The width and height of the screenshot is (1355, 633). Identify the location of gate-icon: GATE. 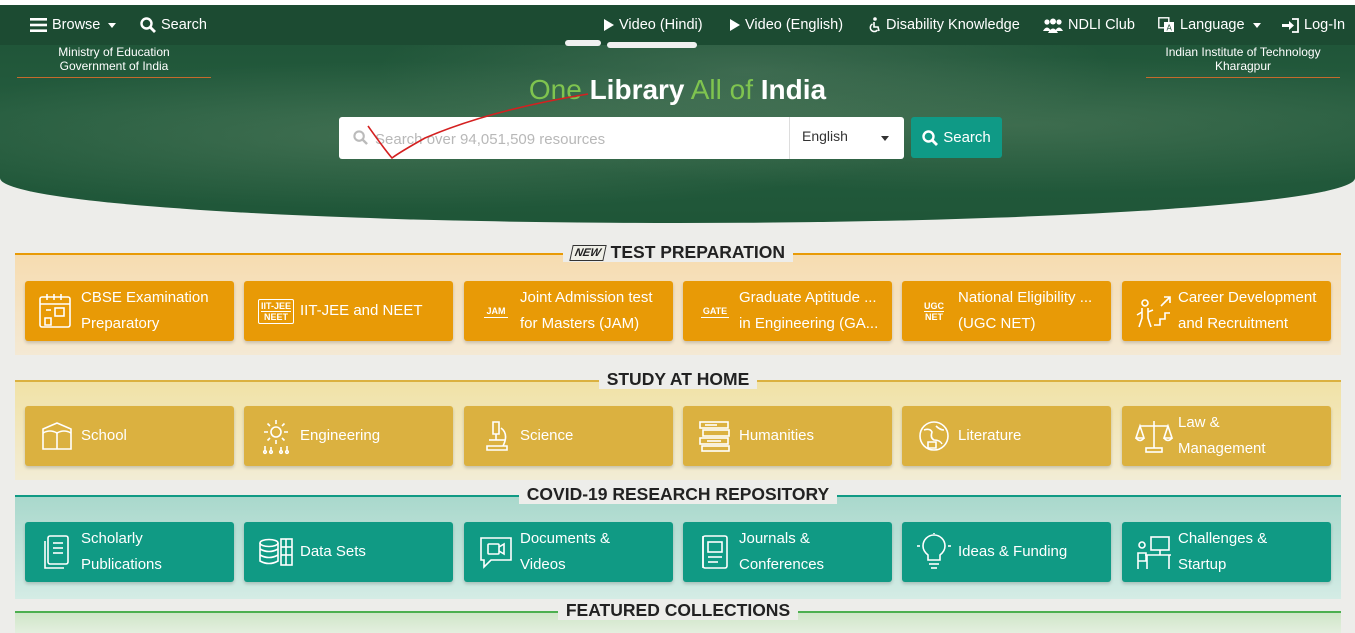
(715, 311).